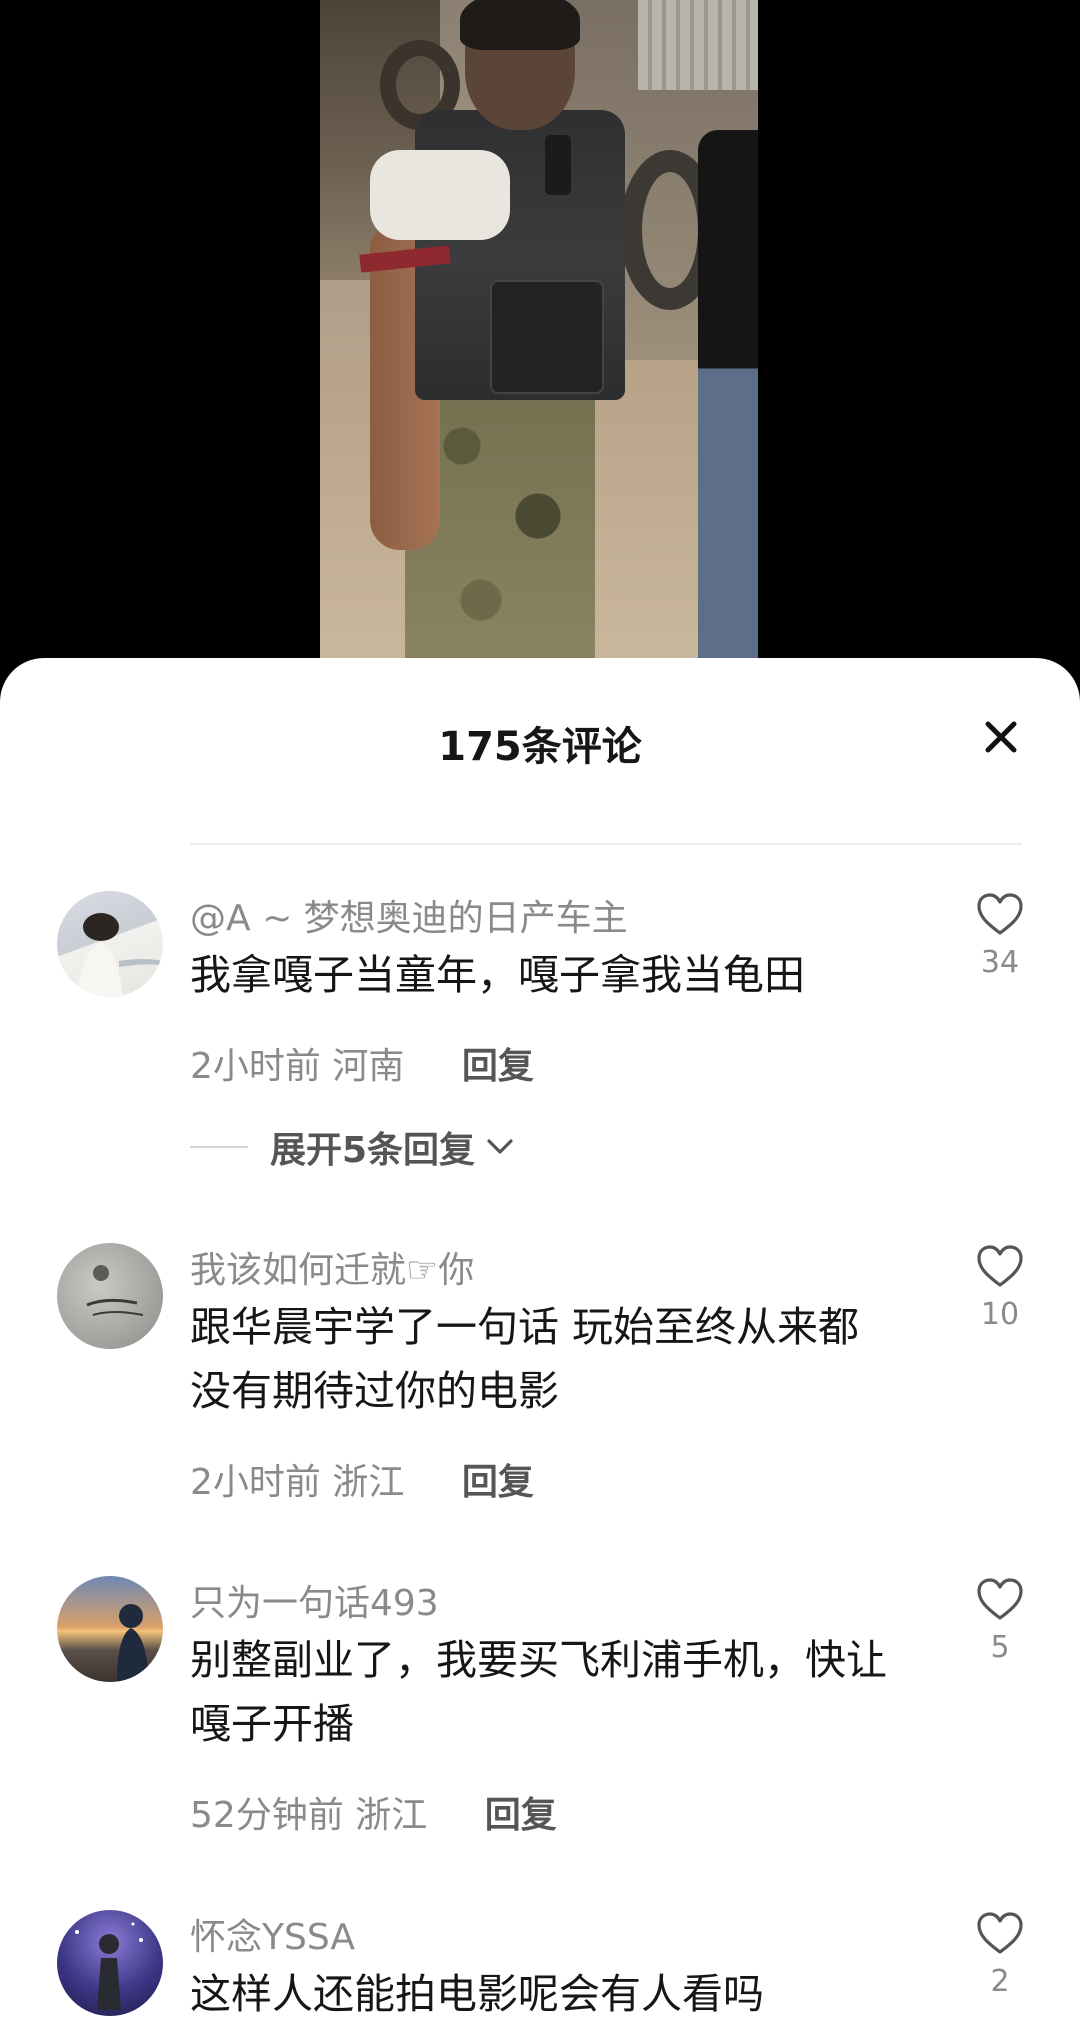 The height and width of the screenshot is (2042, 1080). What do you see at coordinates (497, 975) in the screenshot?
I see `comment-text: 我拿嘎子当童年，嘎子拿我当龟田` at bounding box center [497, 975].